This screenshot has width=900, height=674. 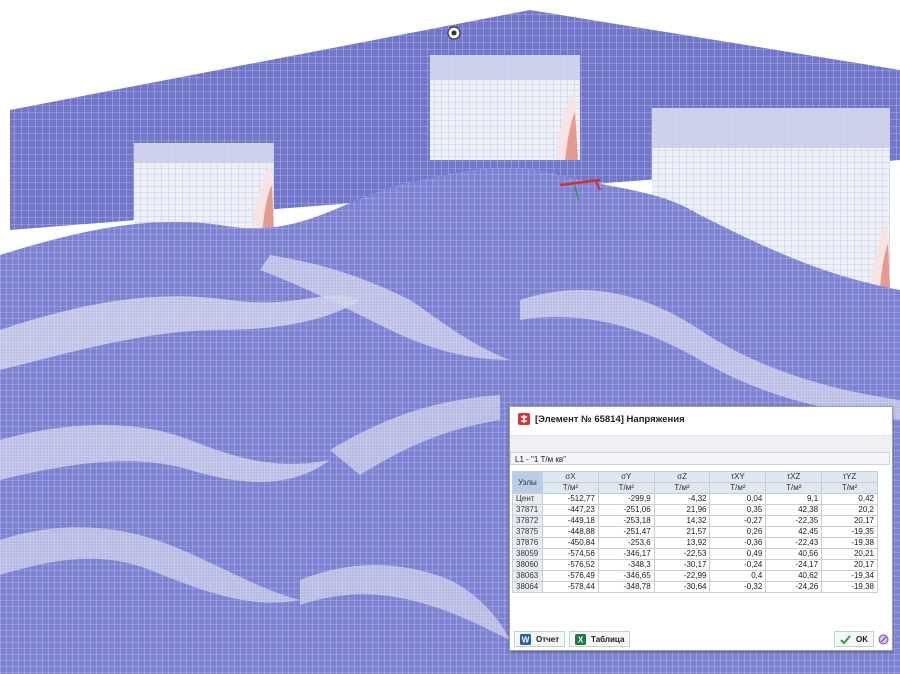 I want to click on table-row: Цент -512,77 -299,9 -4,32 0,04 9,1 0,42, so click(x=695, y=499).